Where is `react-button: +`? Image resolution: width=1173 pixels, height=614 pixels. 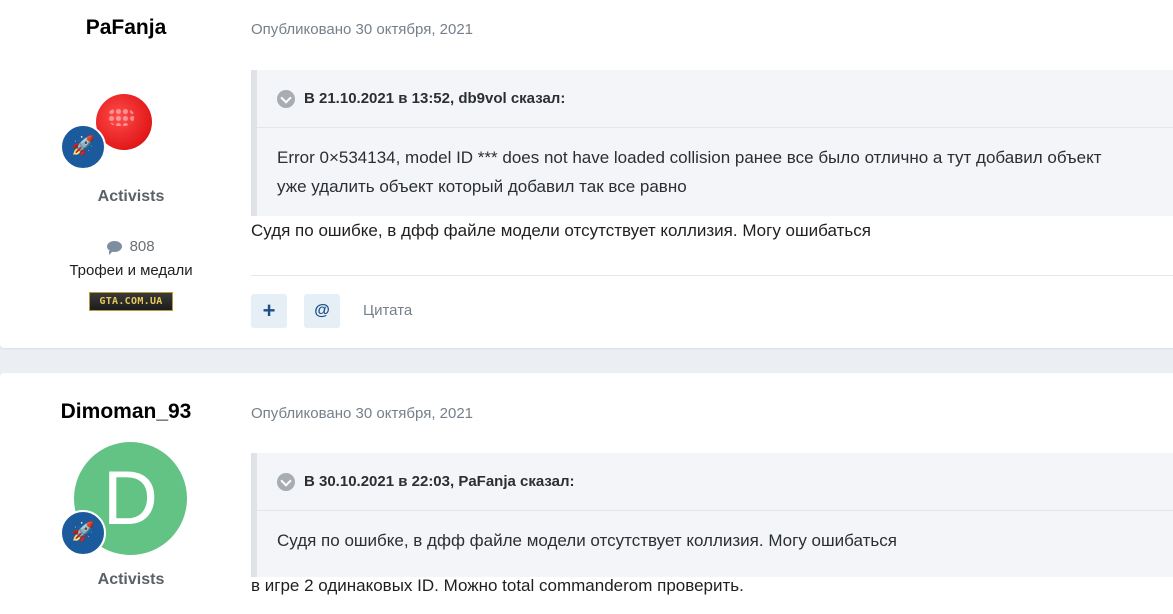 react-button: + is located at coordinates (269, 311).